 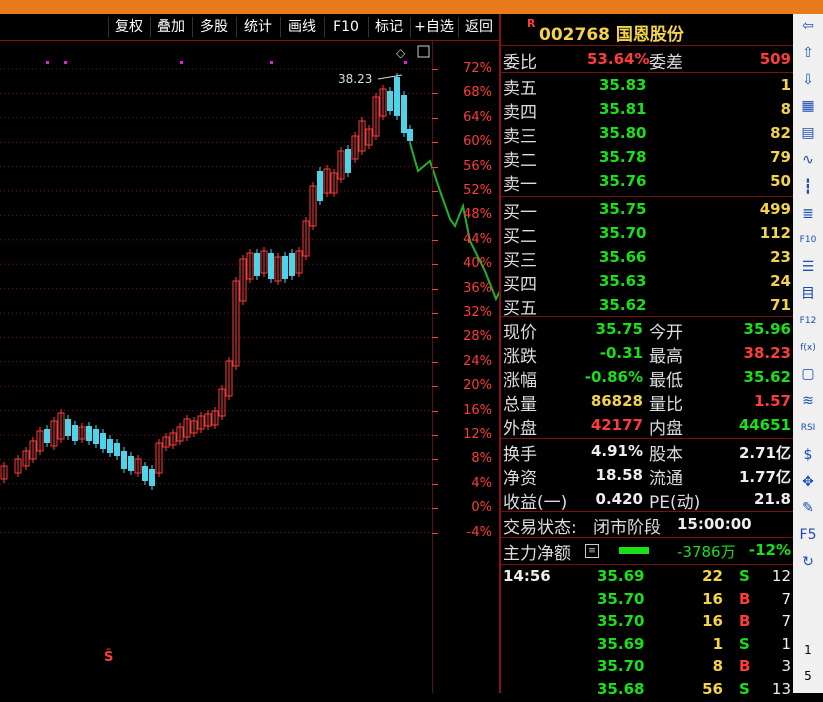 What do you see at coordinates (808, 374) in the screenshot?
I see `box-icon: ▢` at bounding box center [808, 374].